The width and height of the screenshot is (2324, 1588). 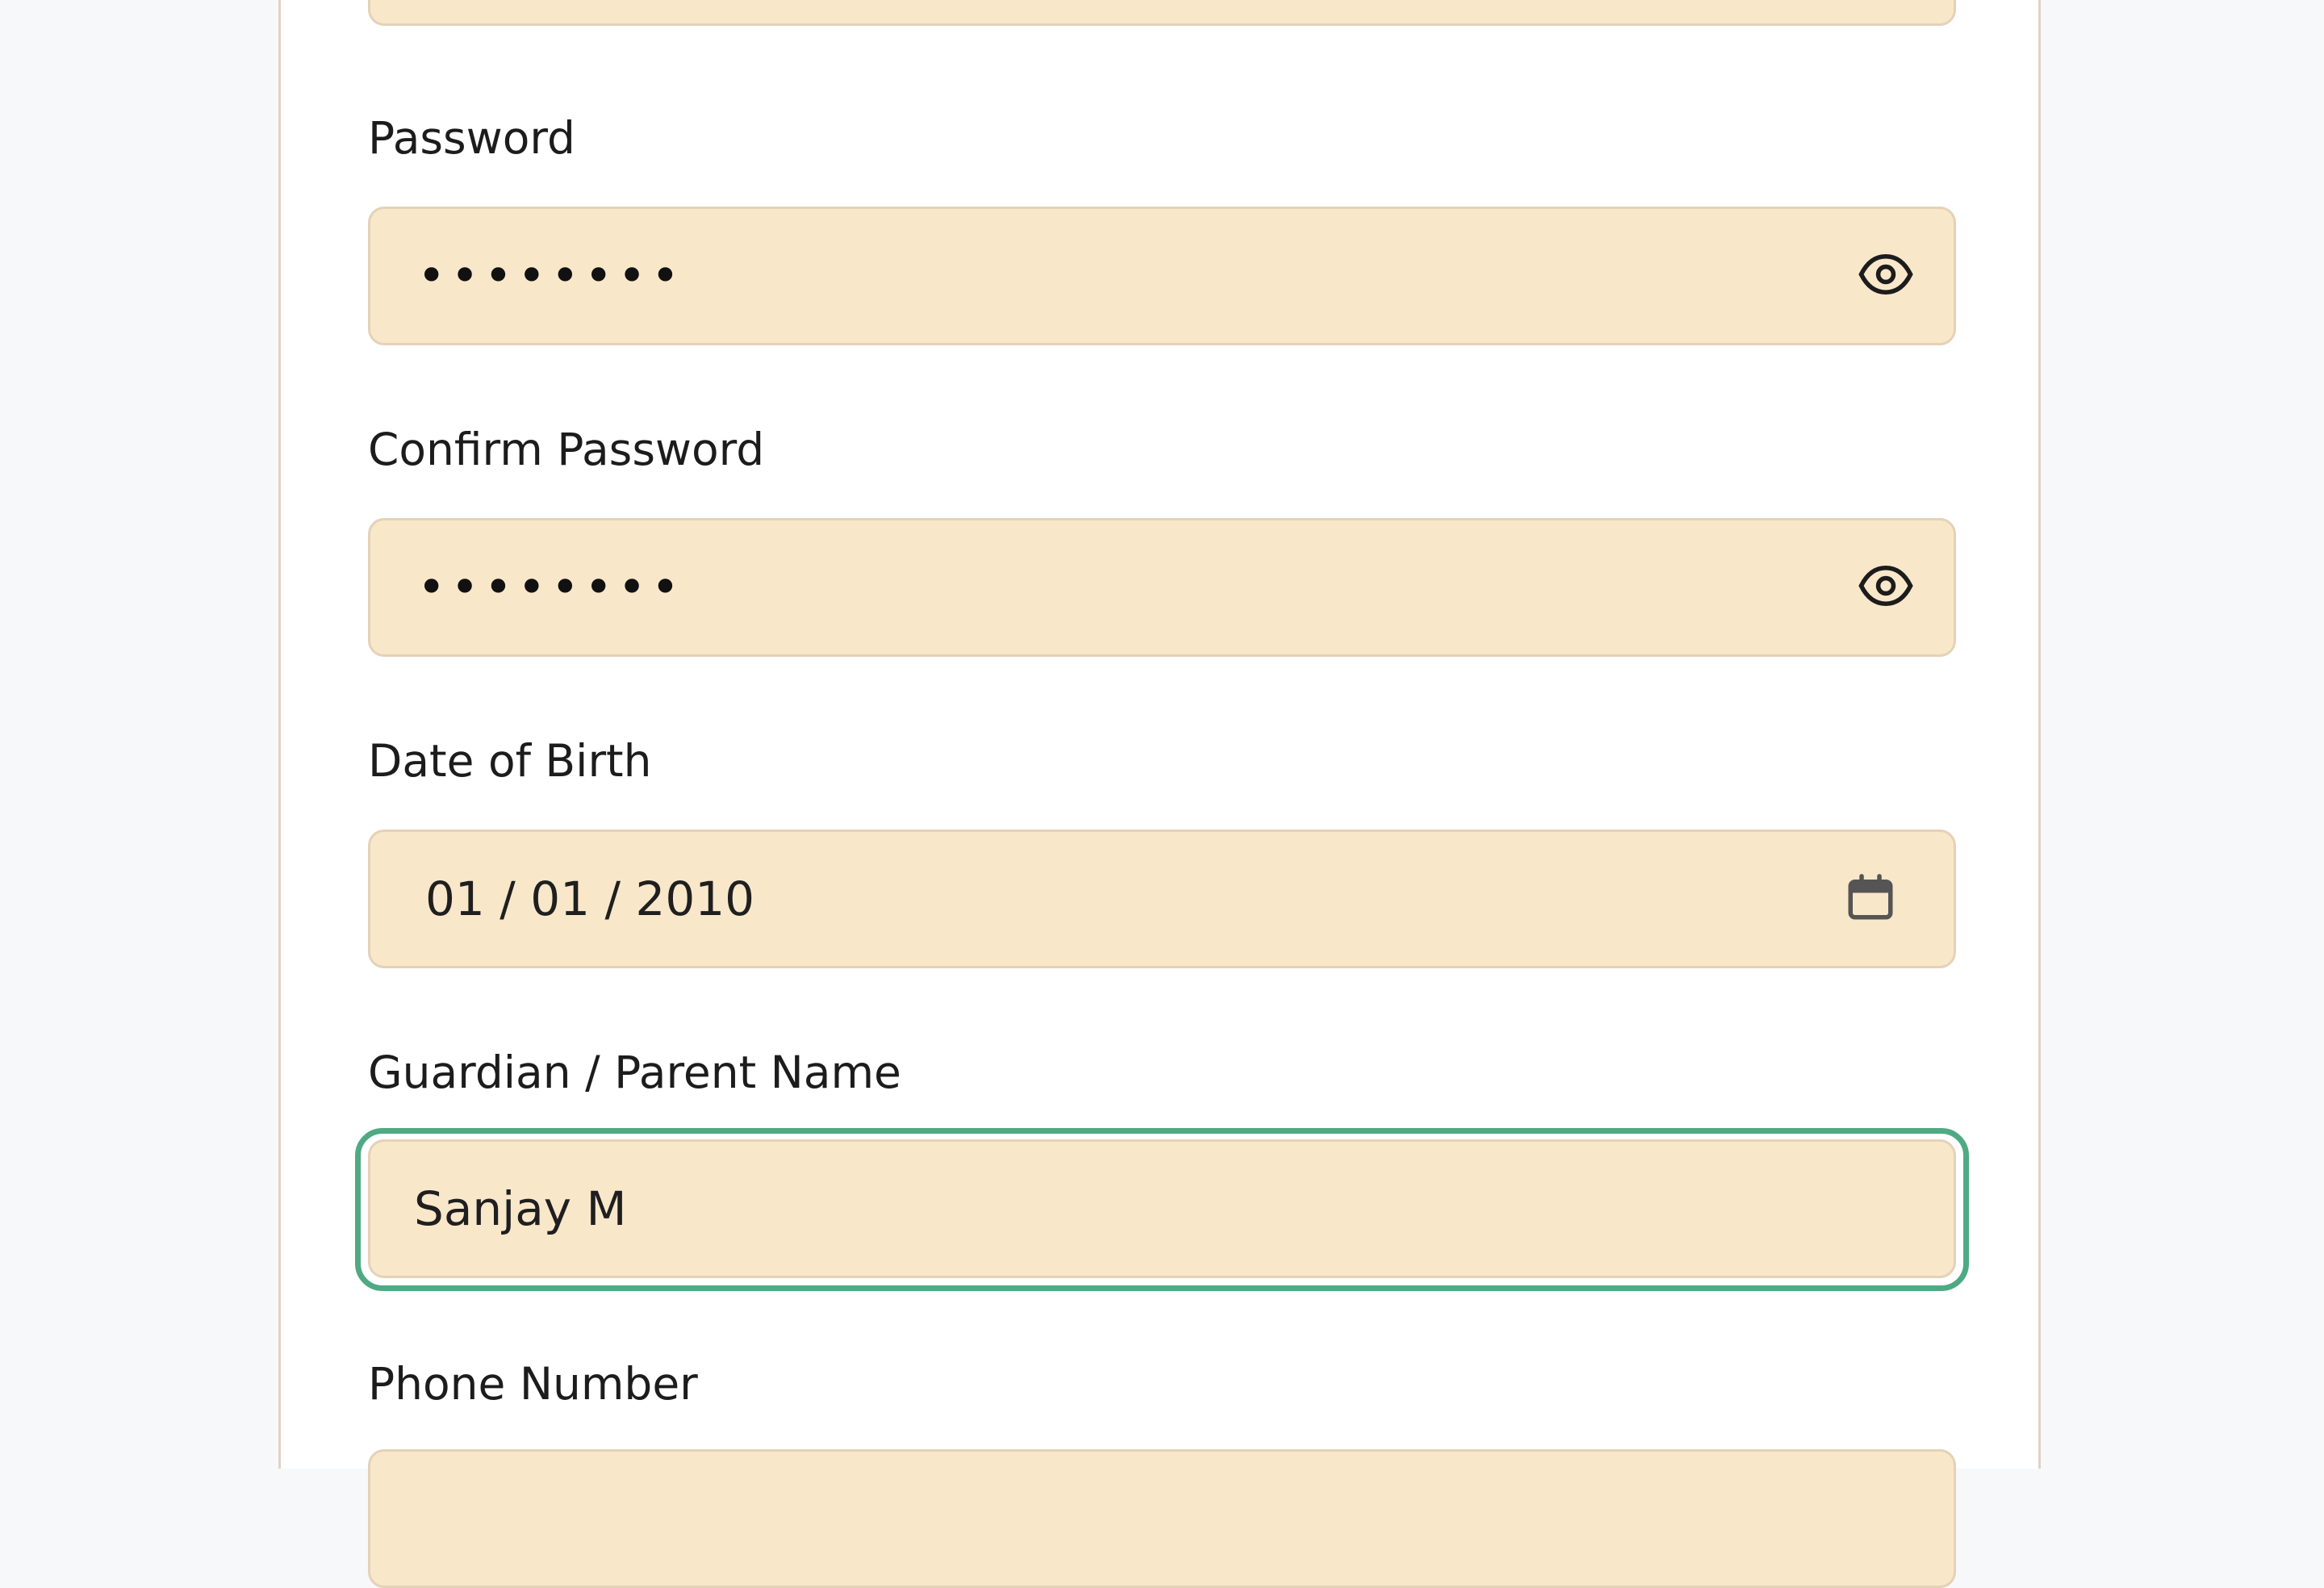 What do you see at coordinates (634, 1072) in the screenshot?
I see `guardian-name-label: Guardian / Parent Name` at bounding box center [634, 1072].